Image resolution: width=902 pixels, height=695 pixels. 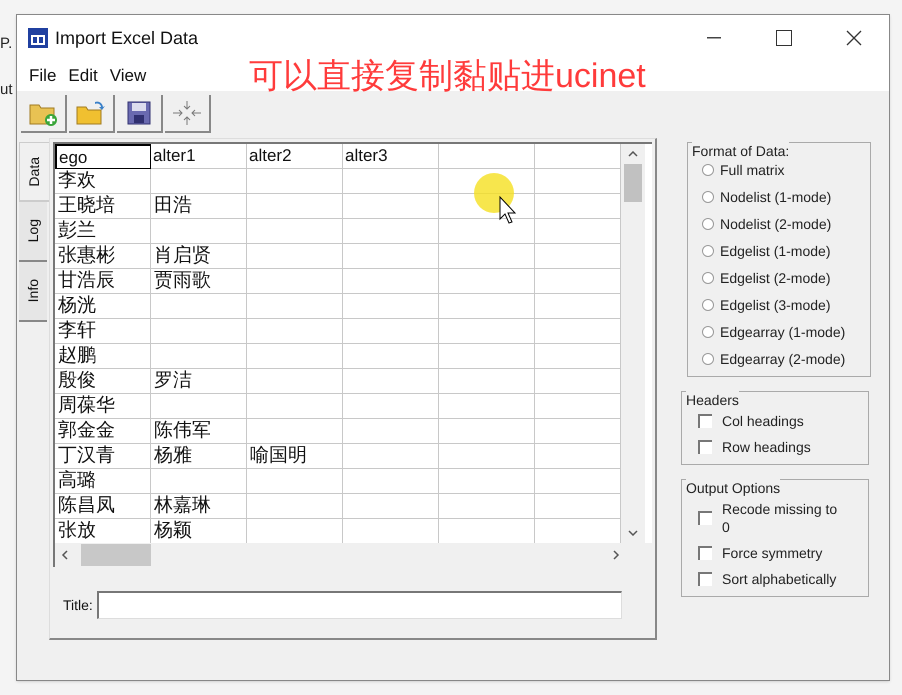 What do you see at coordinates (786, 224) in the screenshot?
I see `radio-option: Nodelist (2-mode)` at bounding box center [786, 224].